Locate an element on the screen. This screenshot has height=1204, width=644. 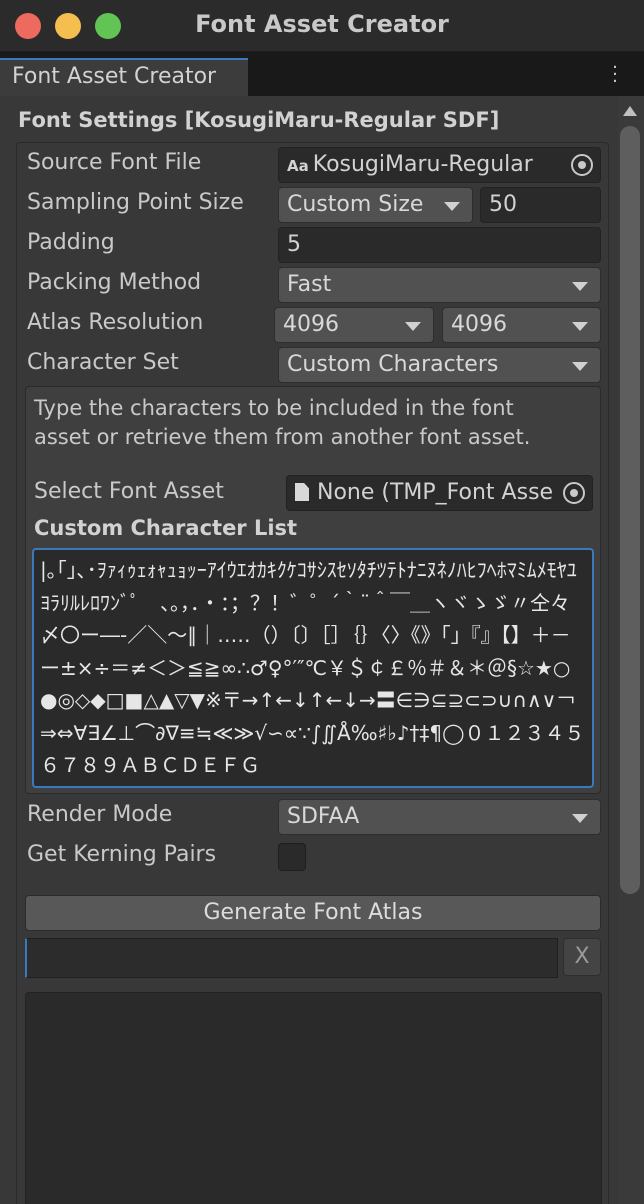
title-bar: Font Asset Creator is located at coordinates (322, 26).